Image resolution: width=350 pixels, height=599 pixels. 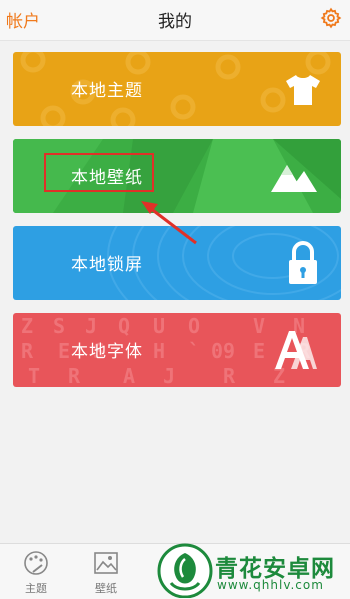 I want to click on mountain-icon, so click(x=294, y=178).